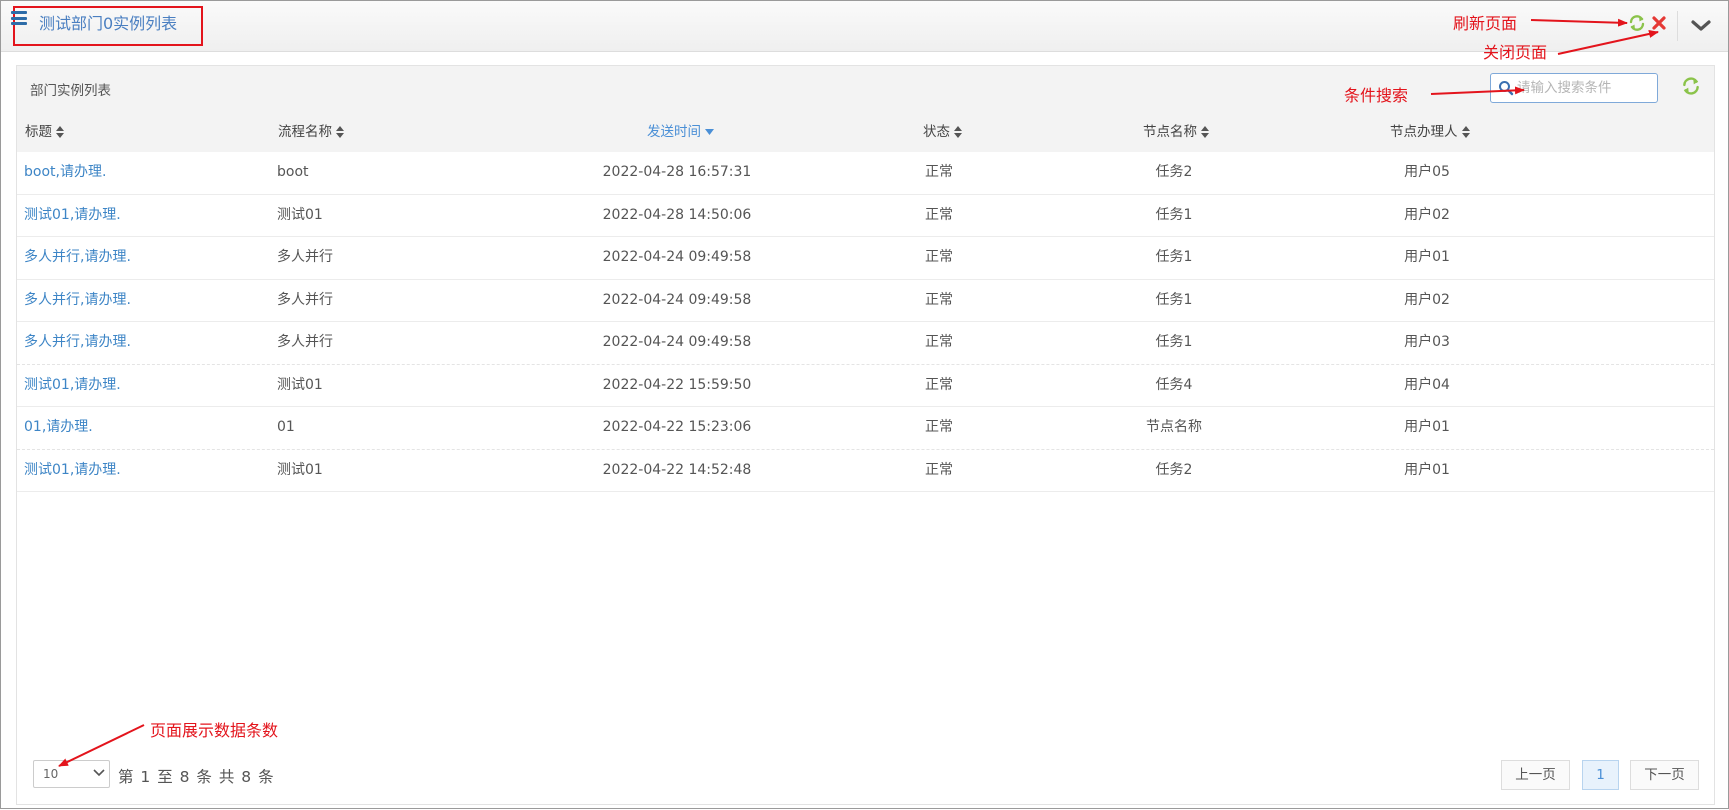 The image size is (1729, 810). Describe the element at coordinates (108, 23) in the screenshot. I see `page-title: 测试部门0实例列表` at that location.